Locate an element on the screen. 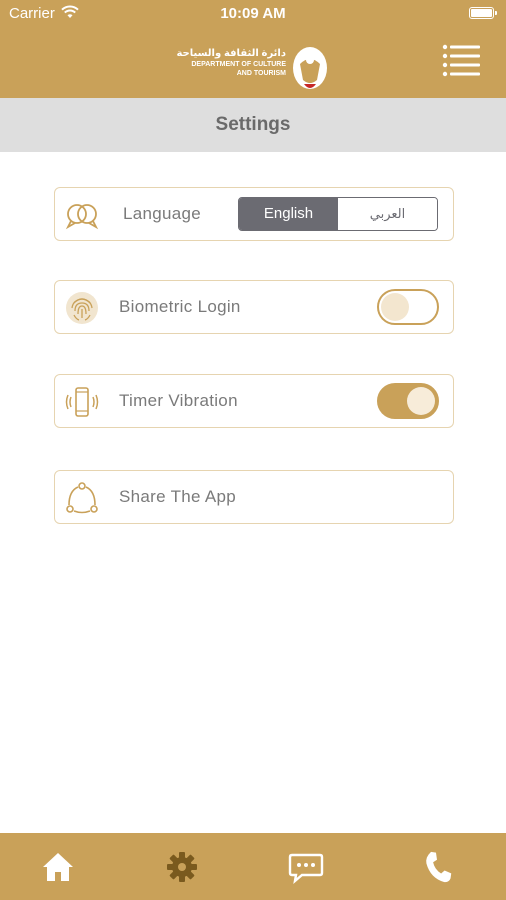 Image resolution: width=506 pixels, height=900 pixels. share-app-label: Share The App is located at coordinates (178, 496).